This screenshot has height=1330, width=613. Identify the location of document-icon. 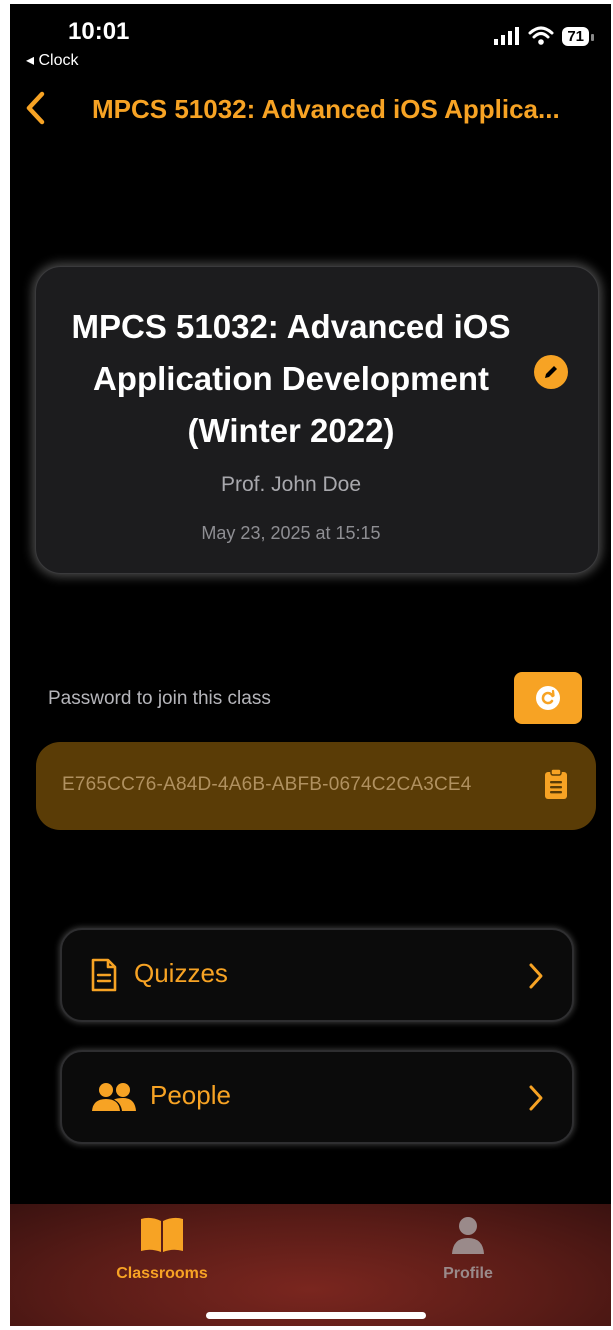
(104, 975).